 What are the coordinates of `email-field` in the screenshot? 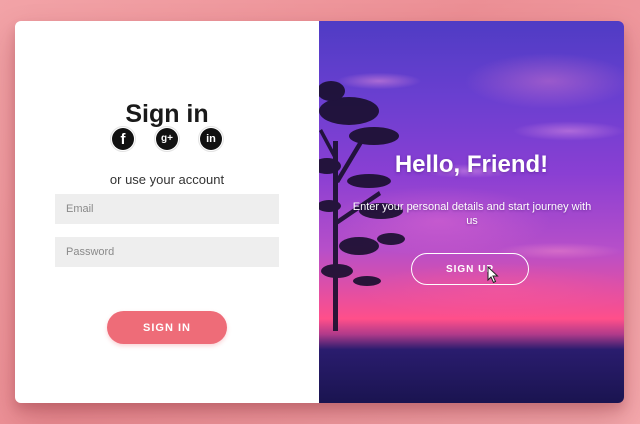 It's located at (167, 209).